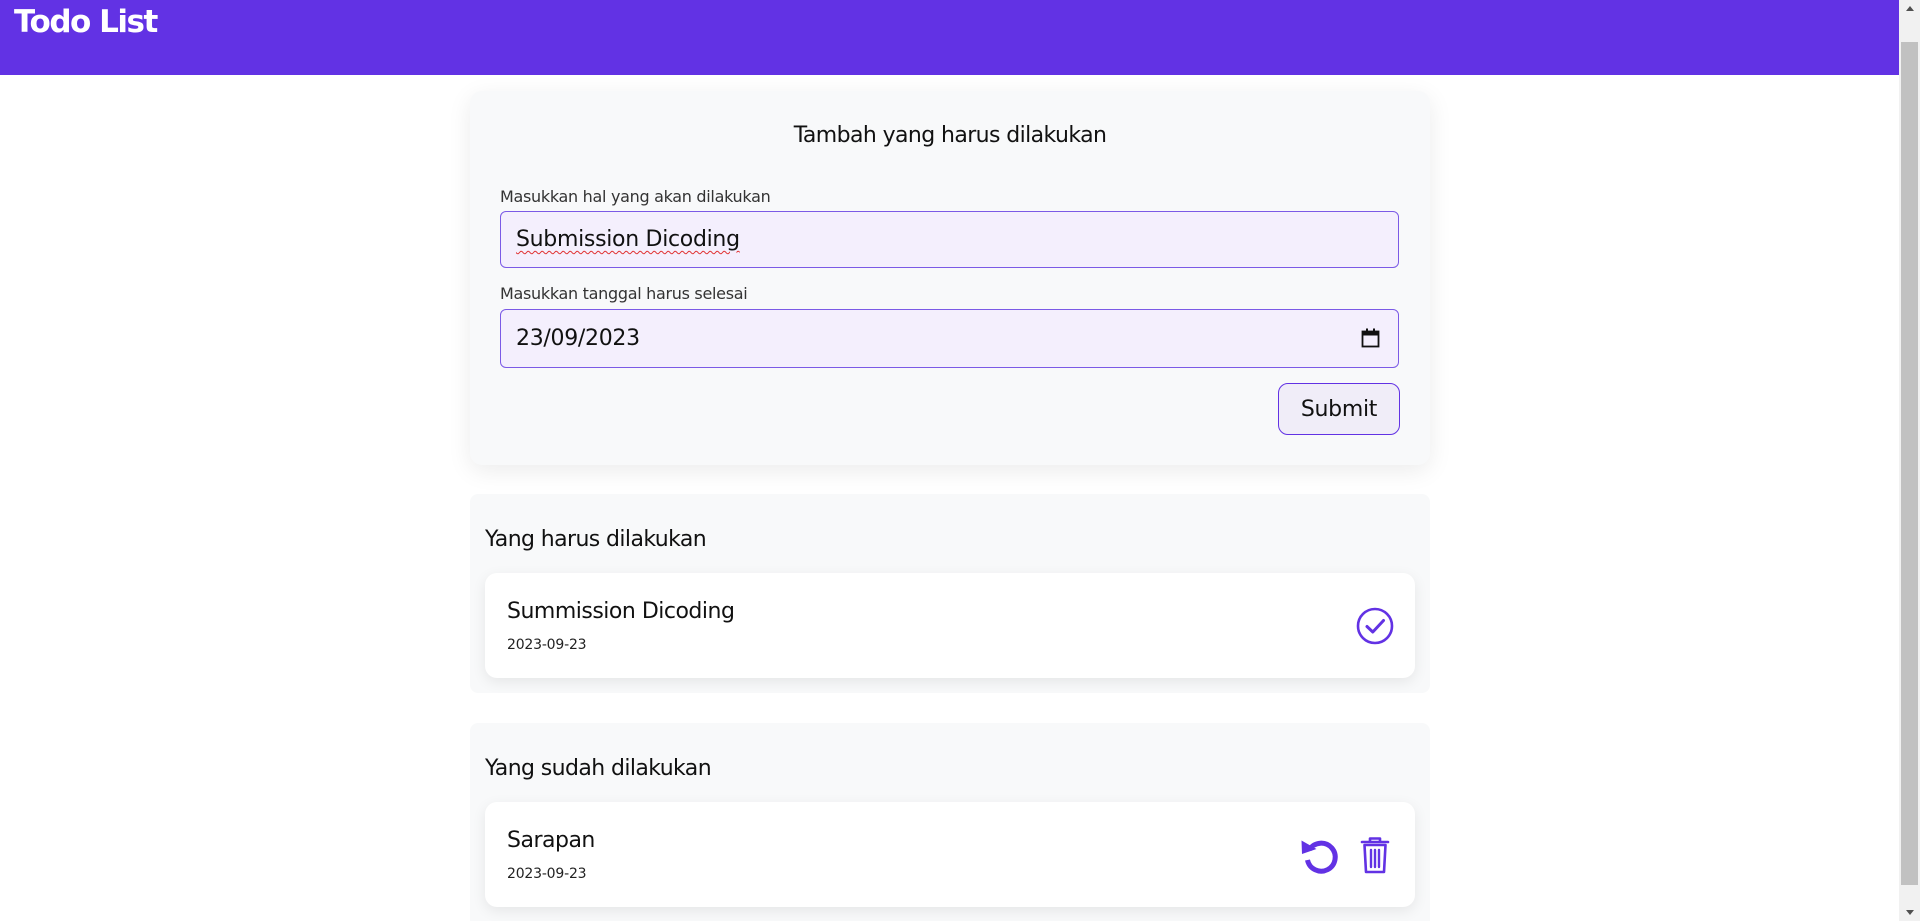  Describe the element at coordinates (1910, 8) in the screenshot. I see `scroll-up-arrow-icon` at that location.